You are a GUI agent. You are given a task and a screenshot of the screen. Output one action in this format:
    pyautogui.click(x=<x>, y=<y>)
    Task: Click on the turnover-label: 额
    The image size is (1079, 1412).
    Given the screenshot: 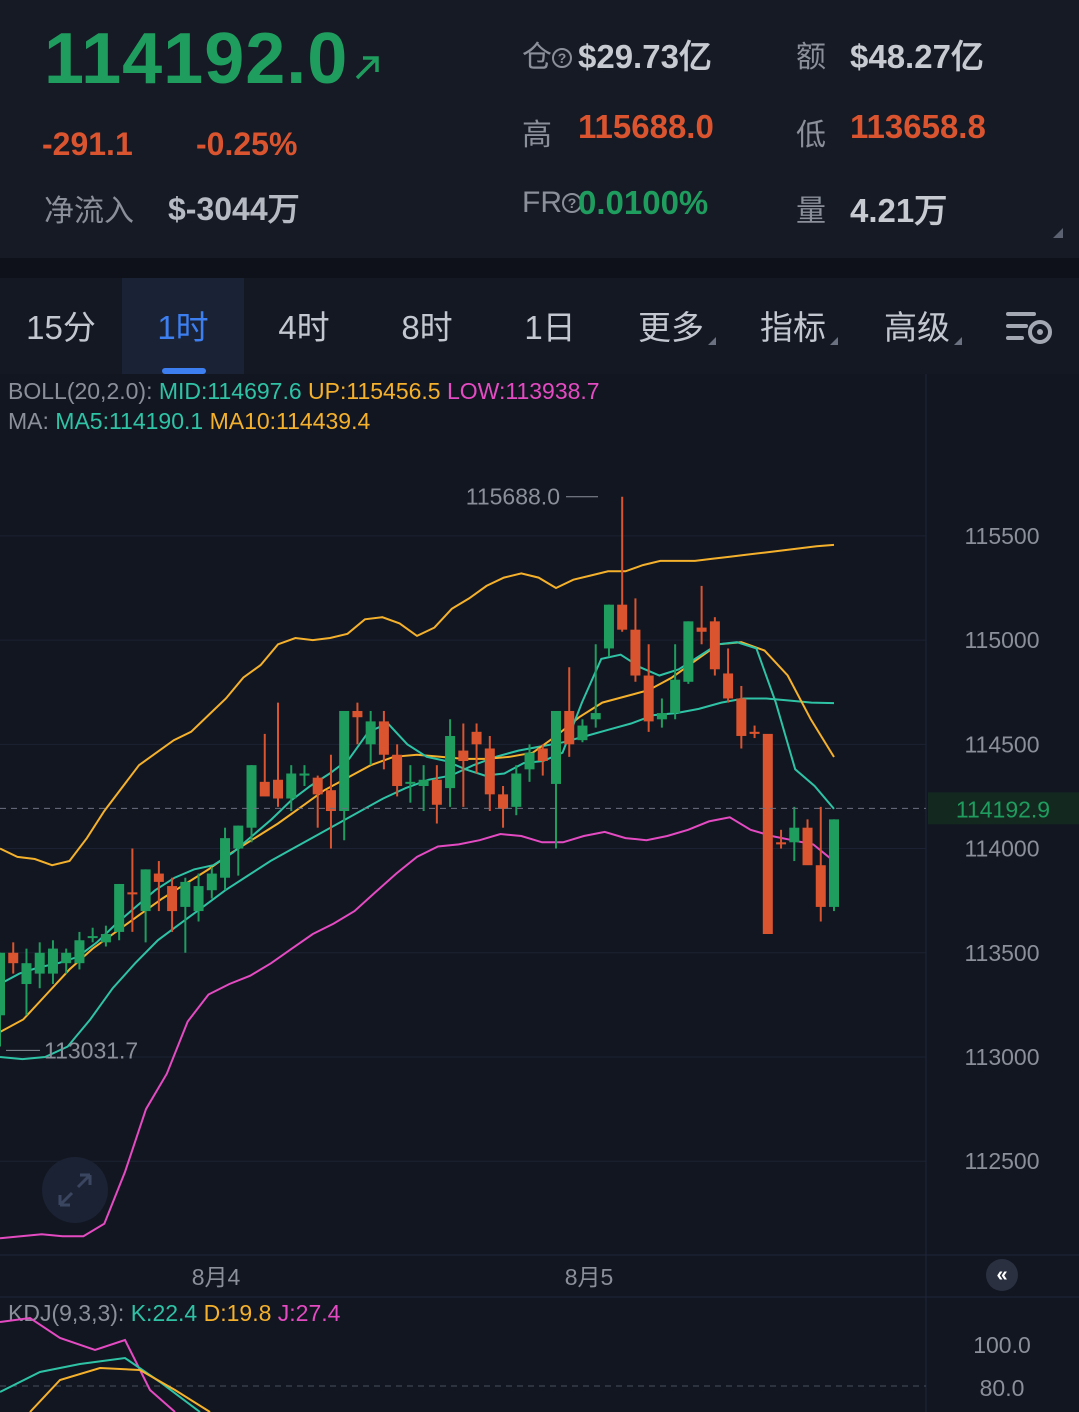 What is the action you would take?
    pyautogui.click(x=811, y=57)
    